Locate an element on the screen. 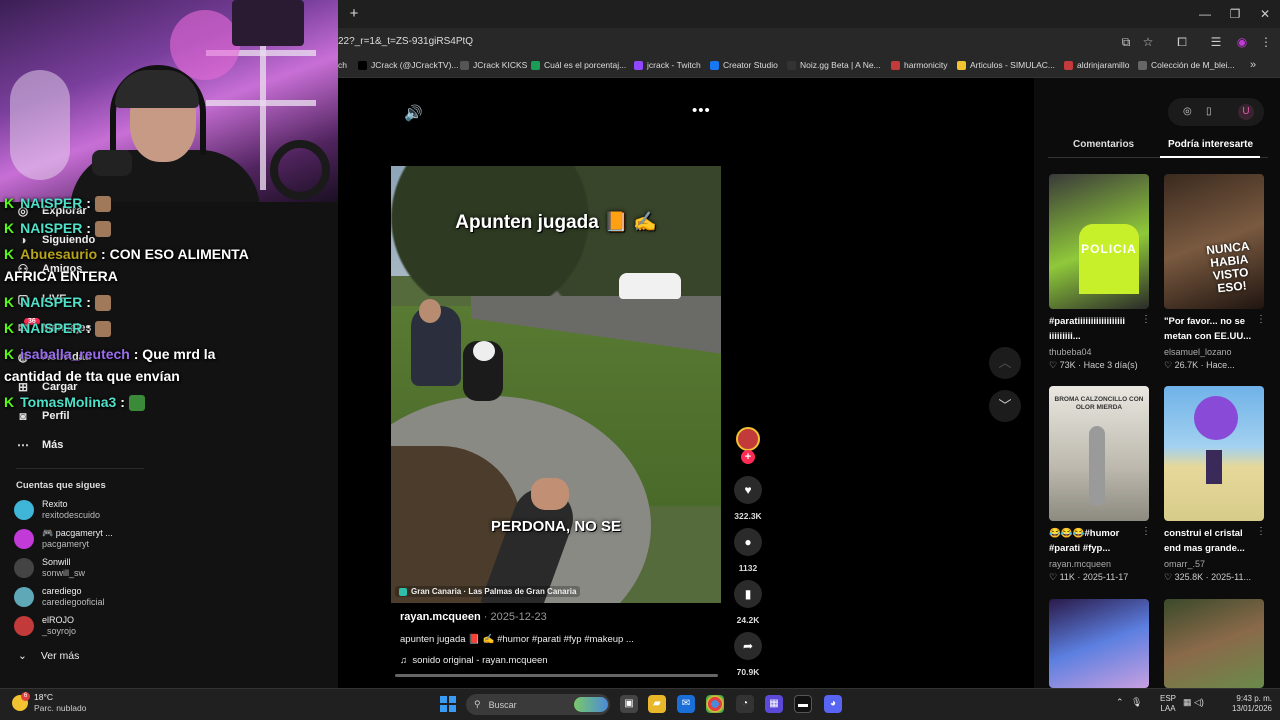 This screenshot has height=720, width=1280. terminal-icon: ▬ is located at coordinates (803, 704).